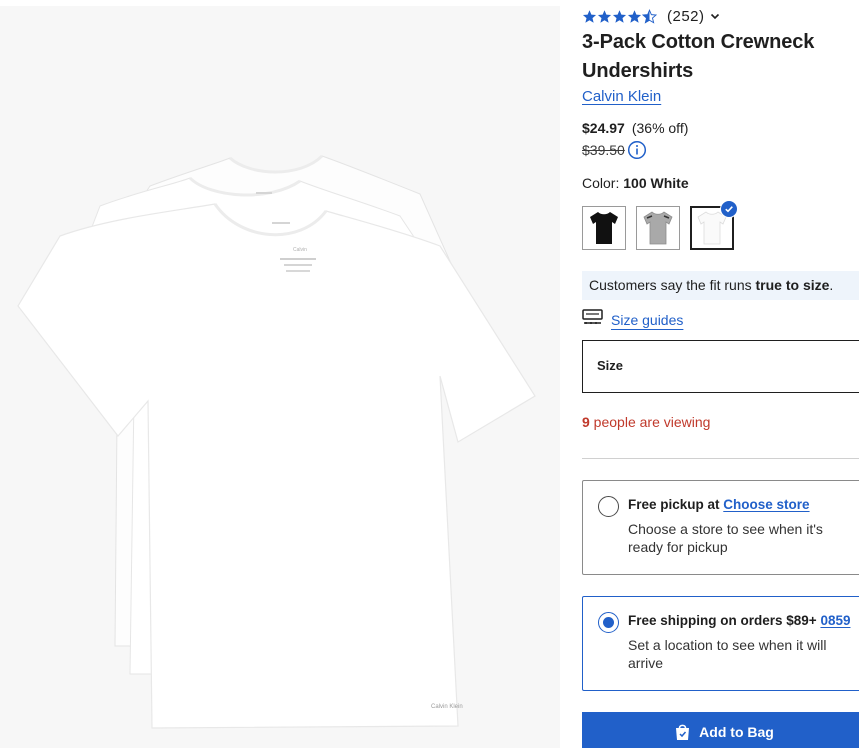 This screenshot has width=859, height=748. Describe the element at coordinates (603, 150) in the screenshot. I see `original-price: $39.50` at that location.